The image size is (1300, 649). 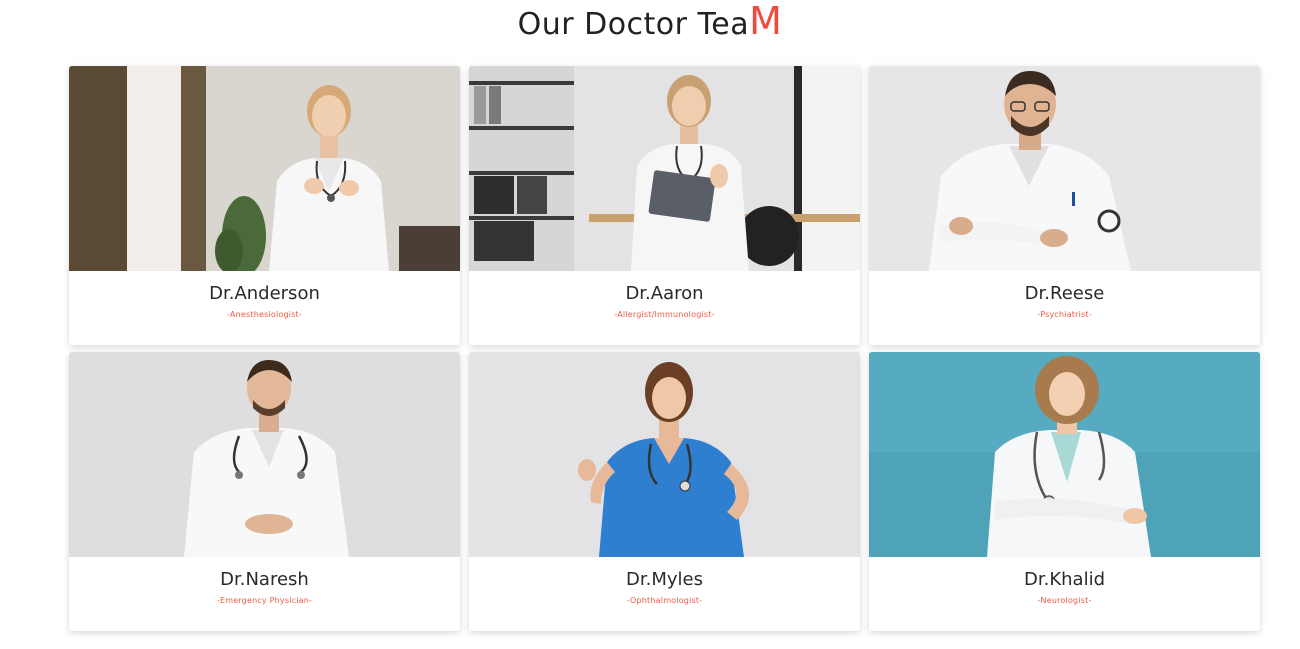 I want to click on doctor-info: Dr.Myles -Ophthalmologist-, so click(x=664, y=594).